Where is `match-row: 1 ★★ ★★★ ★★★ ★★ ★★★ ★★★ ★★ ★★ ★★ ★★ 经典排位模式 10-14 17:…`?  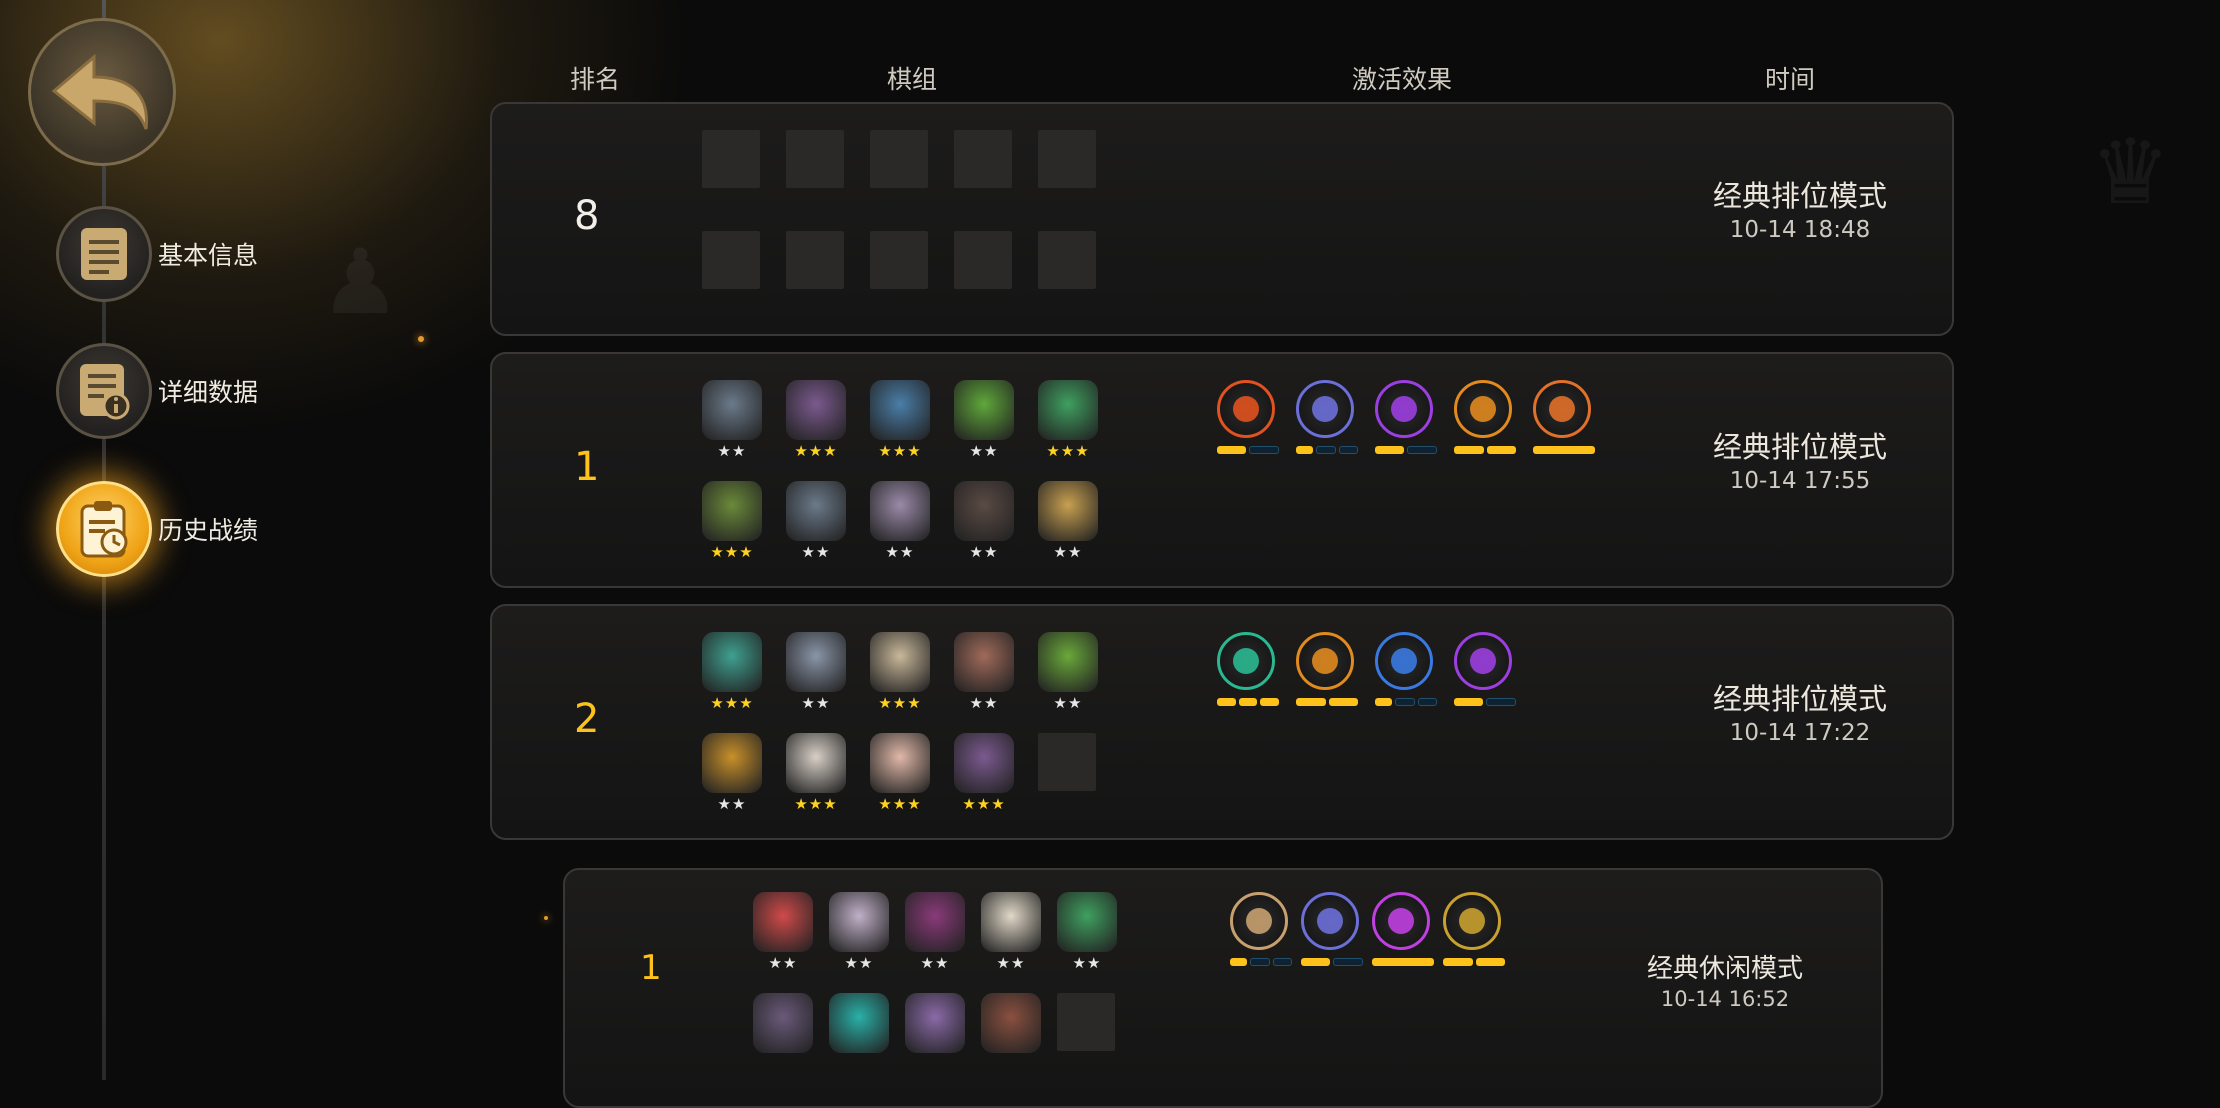 match-row: 1 ★★ ★★★ ★★★ ★★ ★★★ ★★★ ★★ ★★ ★★ ★★ 经典排位模式 10-14 17:… is located at coordinates (1222, 470).